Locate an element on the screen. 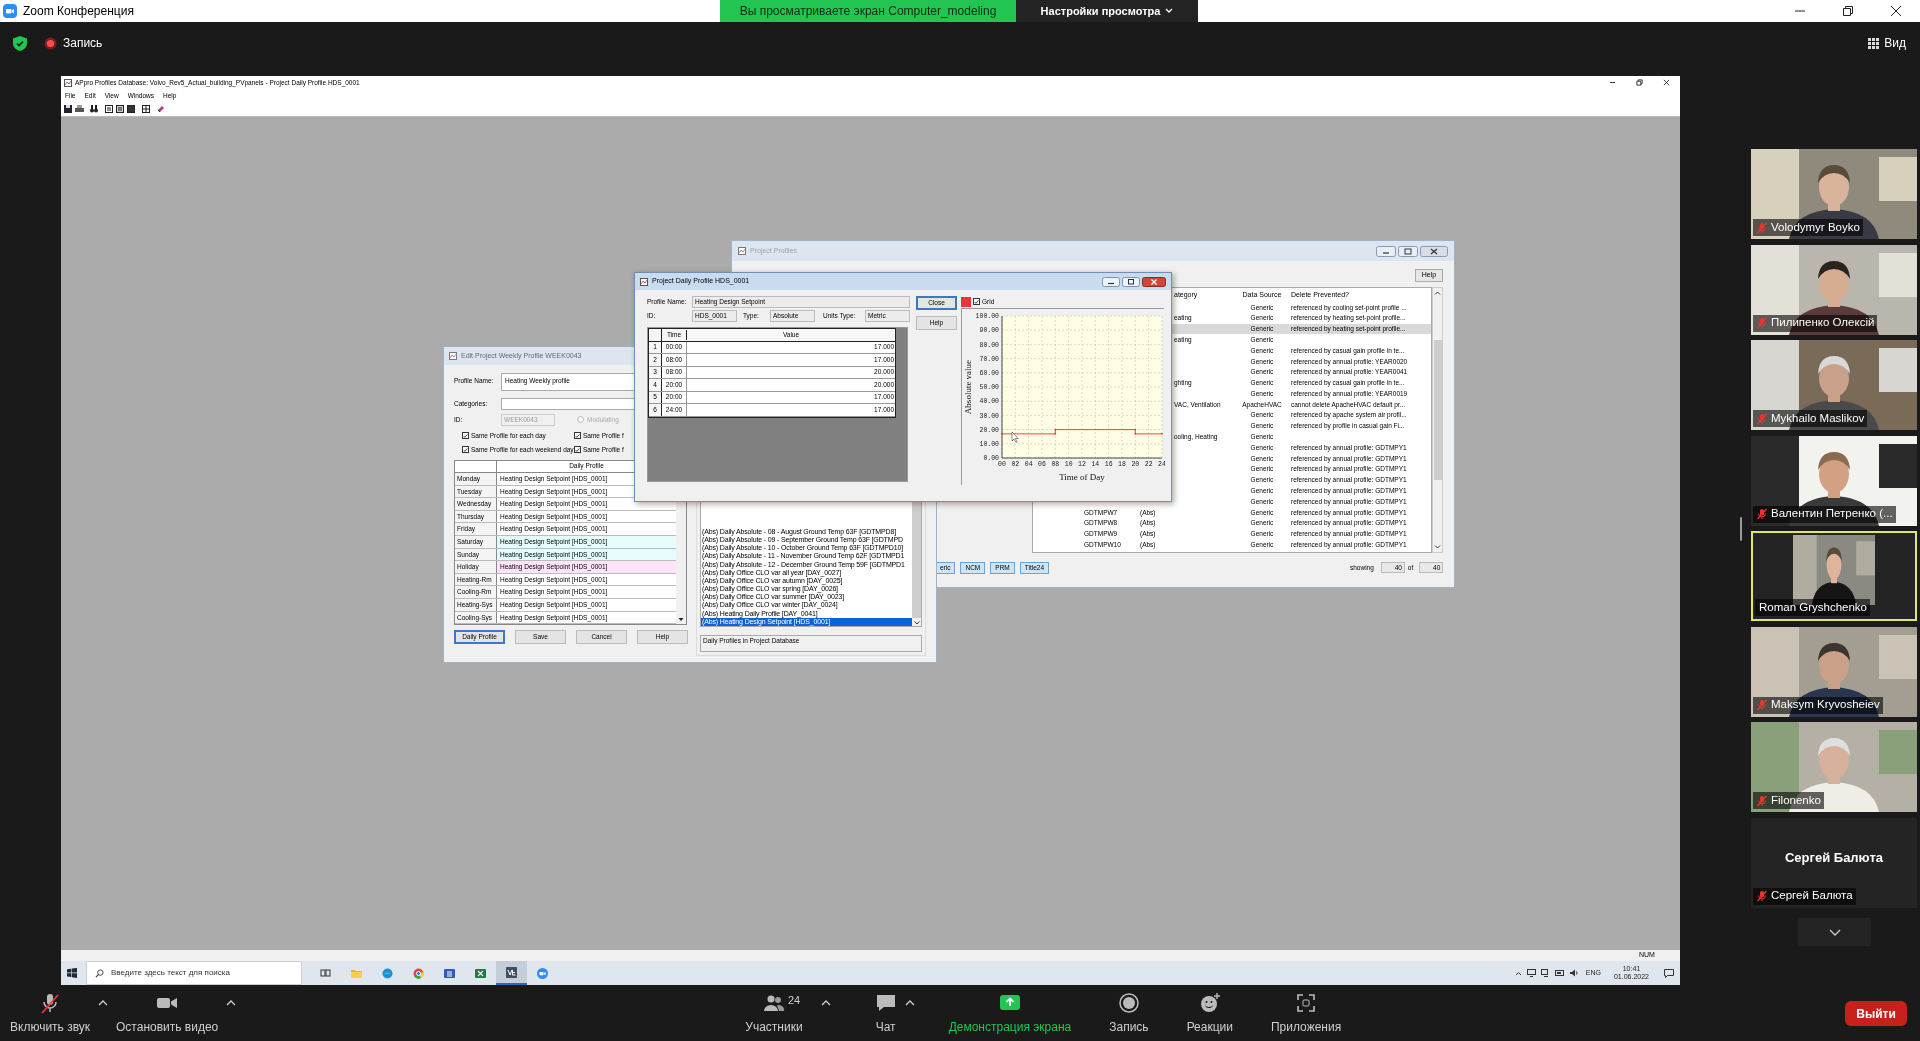 The height and width of the screenshot is (1041, 1920). folder-icon is located at coordinates (356, 973).